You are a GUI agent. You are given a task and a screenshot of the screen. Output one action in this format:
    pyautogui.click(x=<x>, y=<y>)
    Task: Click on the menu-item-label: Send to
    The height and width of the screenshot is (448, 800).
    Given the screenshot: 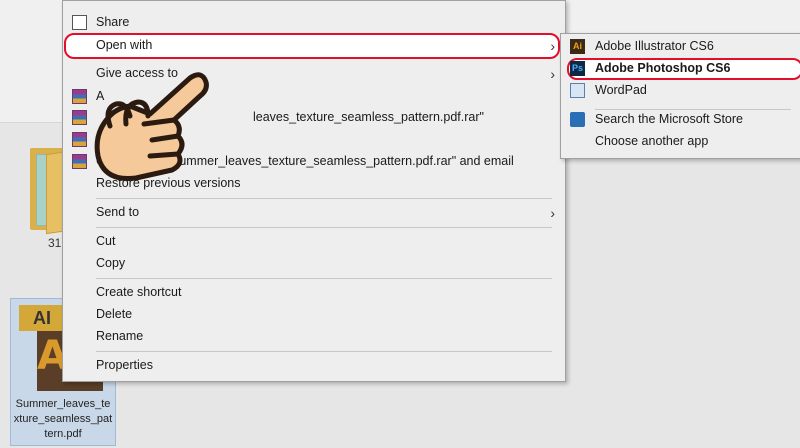 What is the action you would take?
    pyautogui.click(x=118, y=212)
    